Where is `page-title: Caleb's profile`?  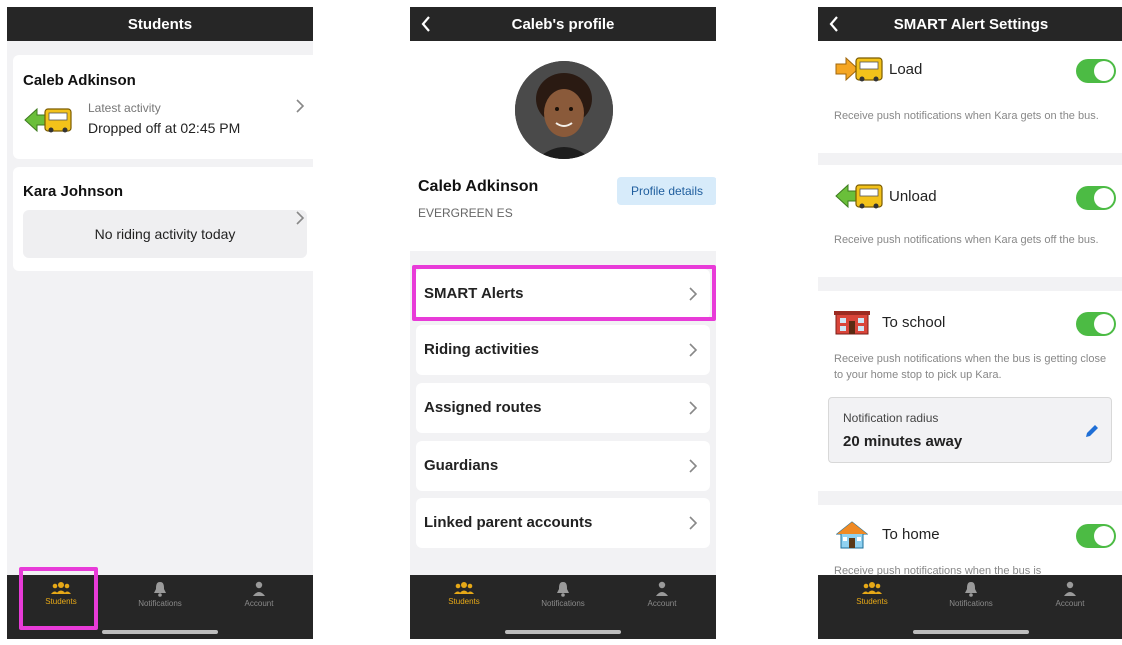
page-title: Caleb's profile is located at coordinates (563, 24).